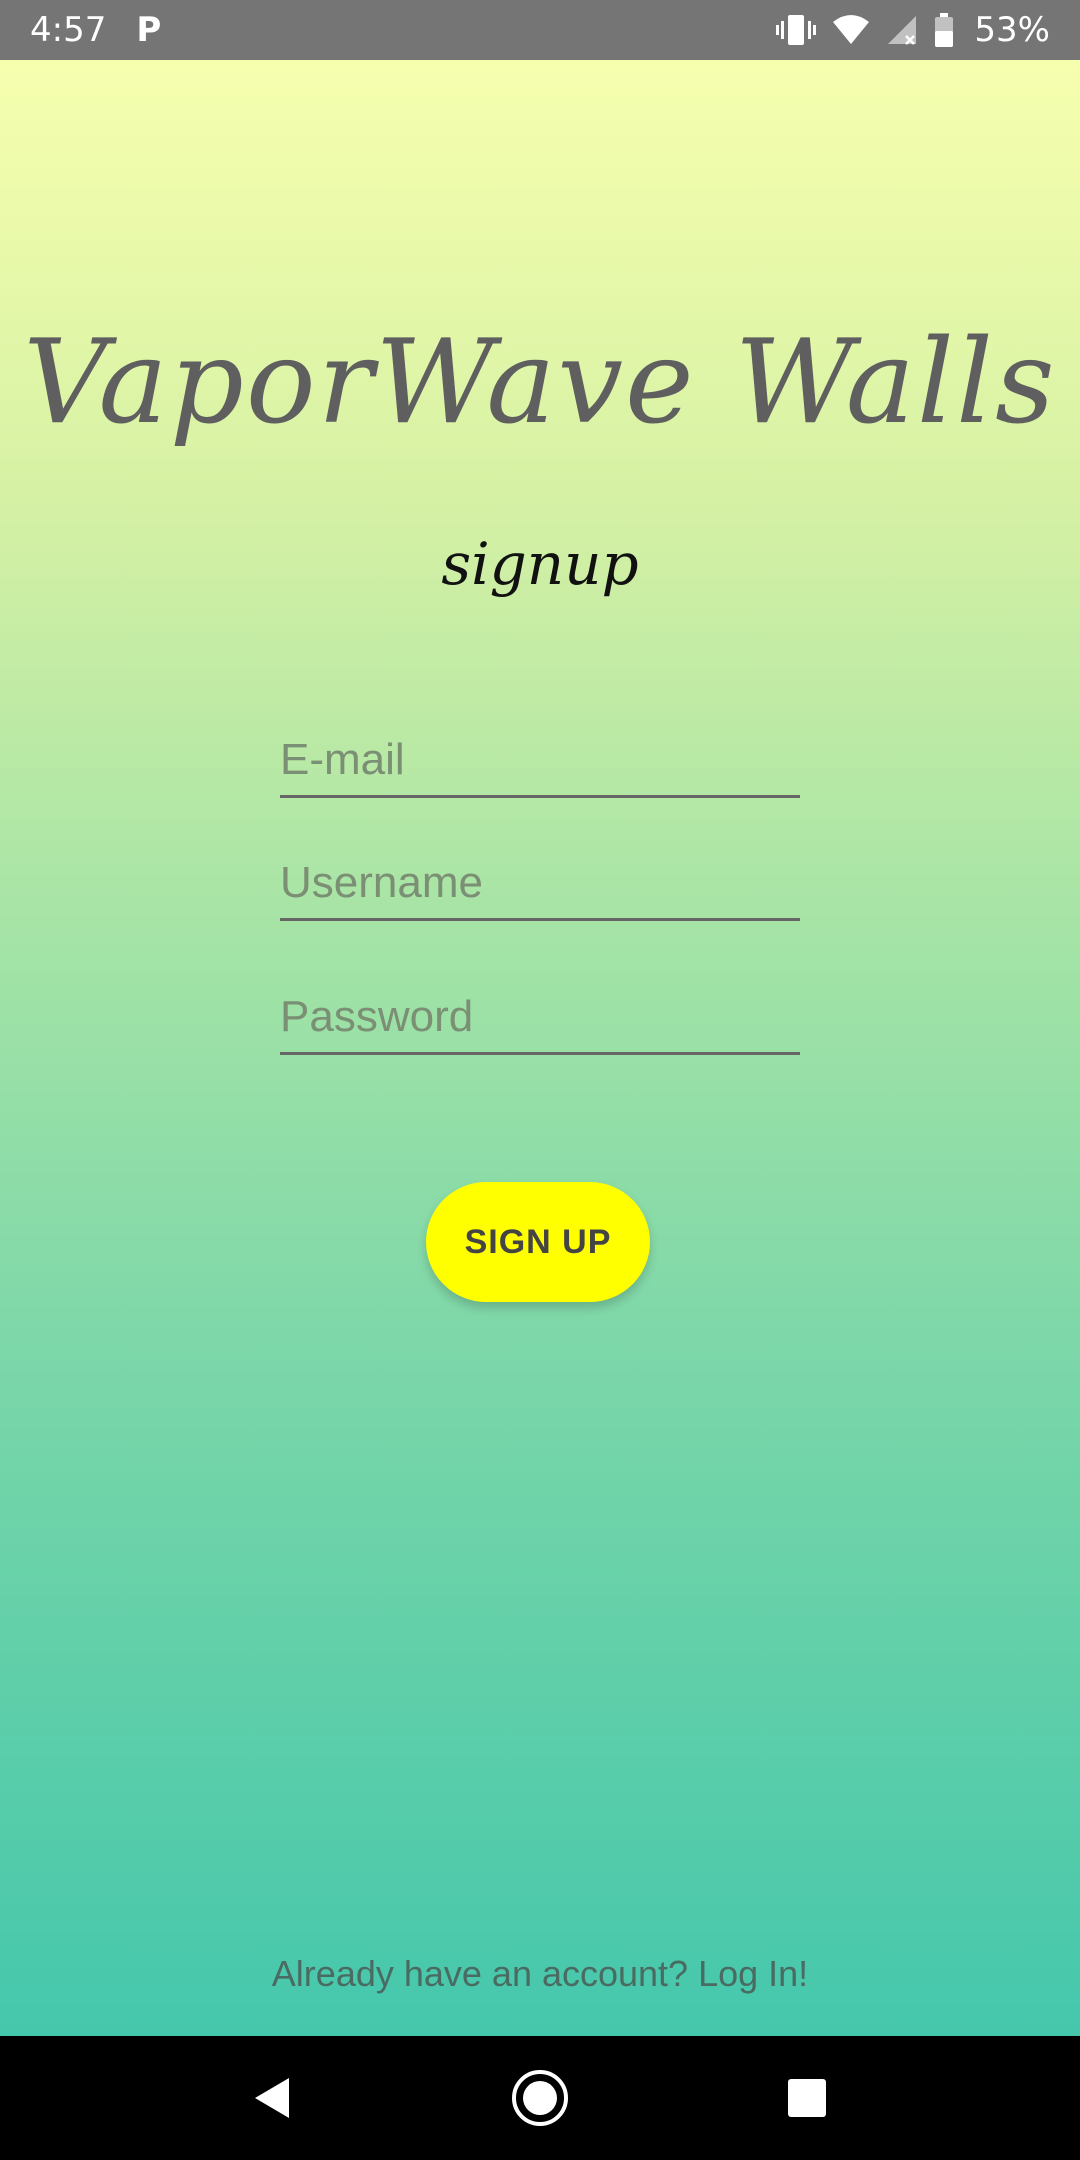 The width and height of the screenshot is (1080, 2160). What do you see at coordinates (538, 1242) in the screenshot?
I see `signup-button: SIGN UP` at bounding box center [538, 1242].